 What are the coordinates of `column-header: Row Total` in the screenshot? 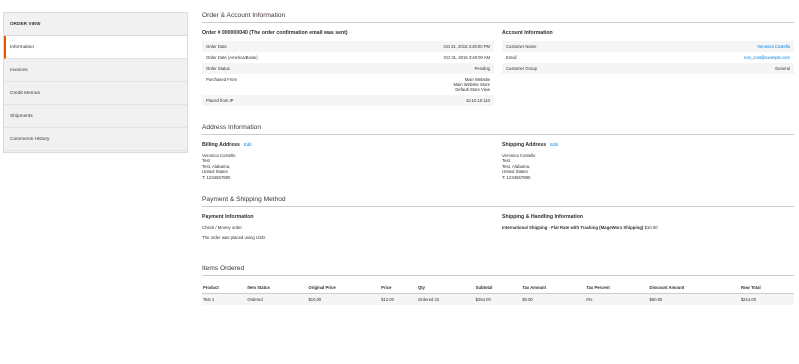 It's located at (766, 288).